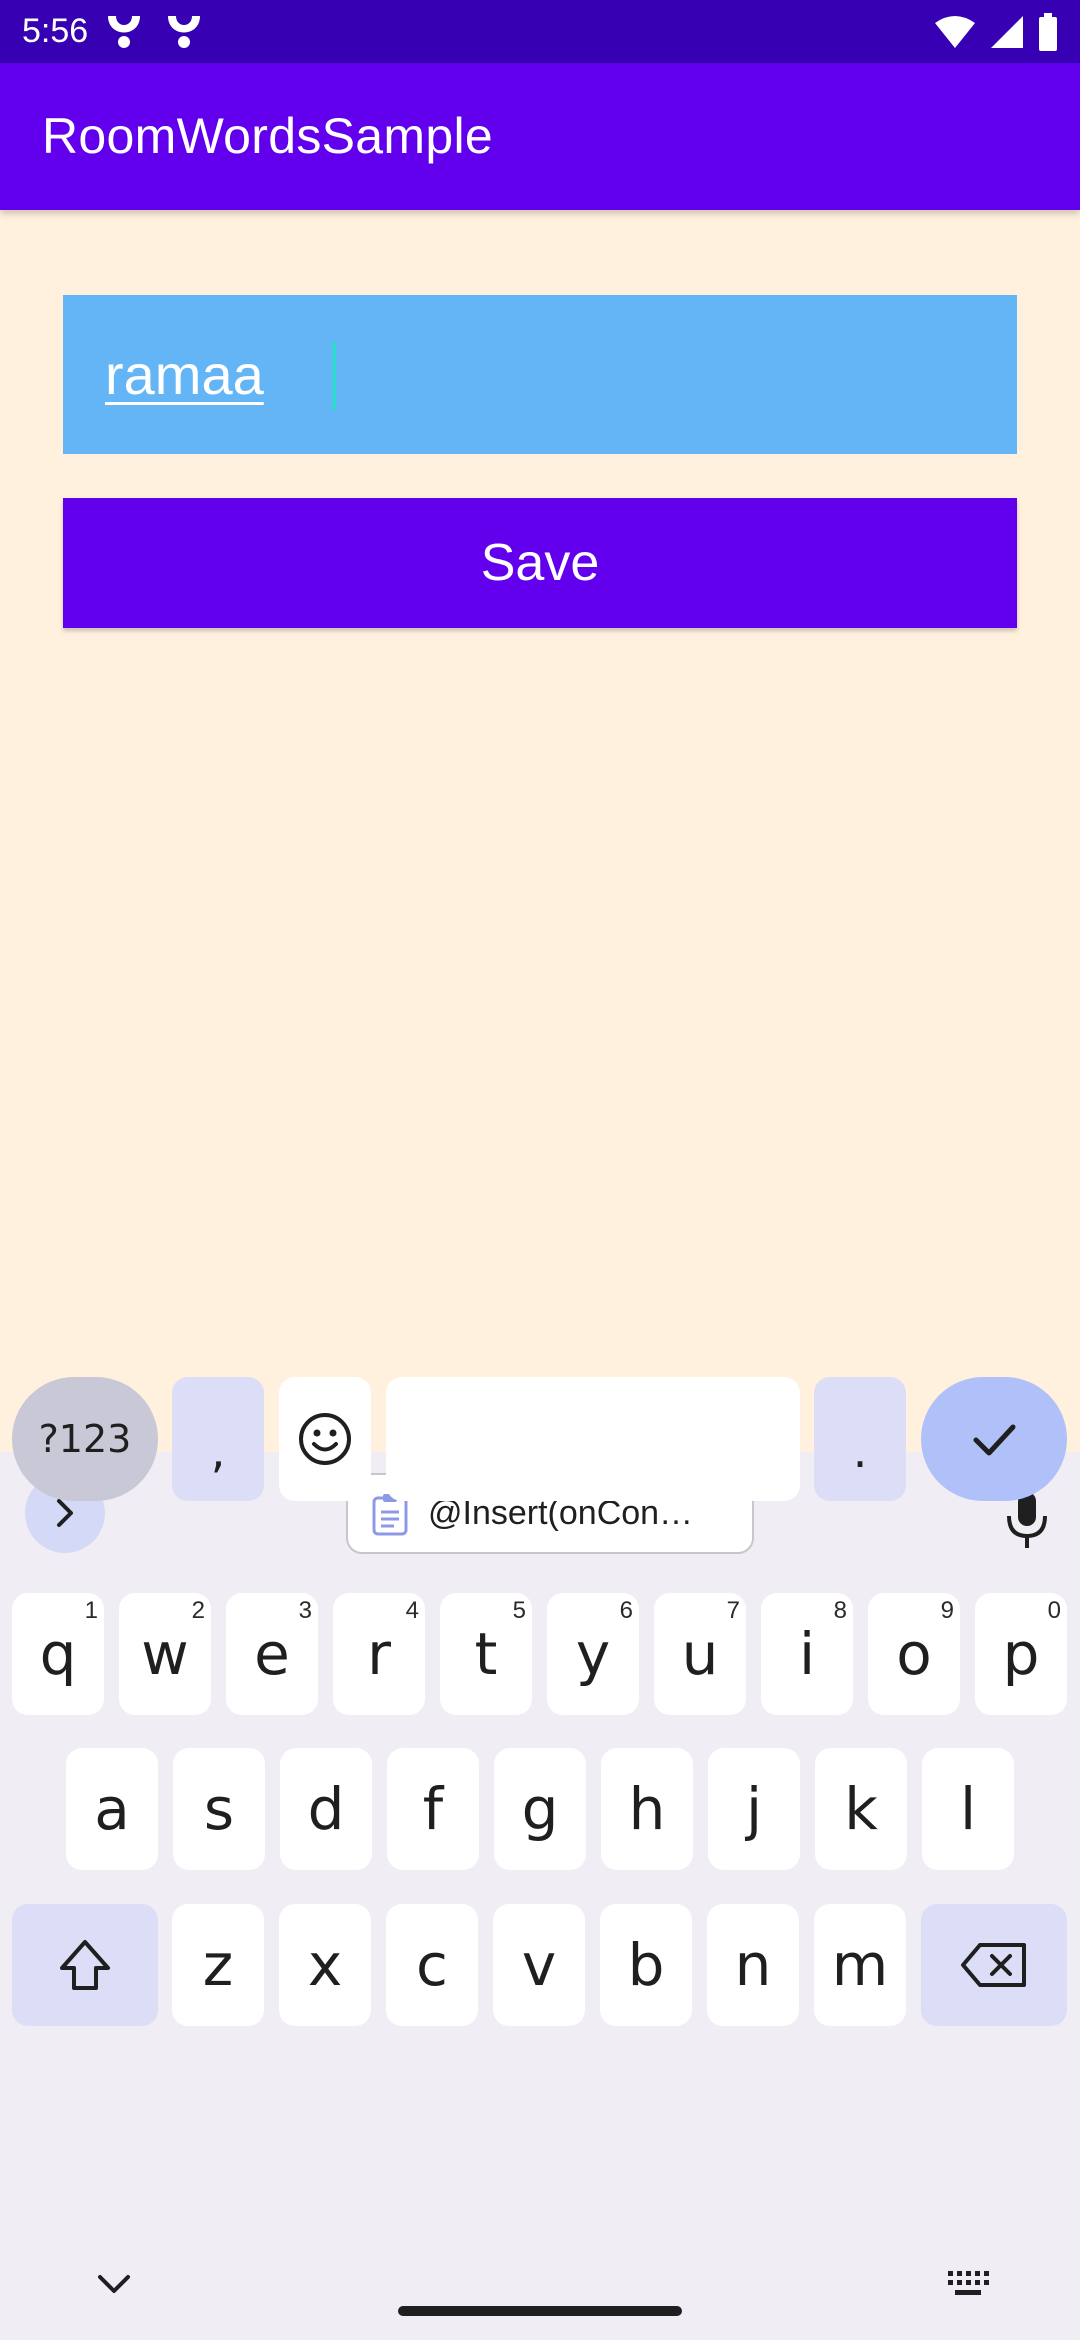 This screenshot has width=1080, height=2340. I want to click on text-cursor, so click(334, 376).